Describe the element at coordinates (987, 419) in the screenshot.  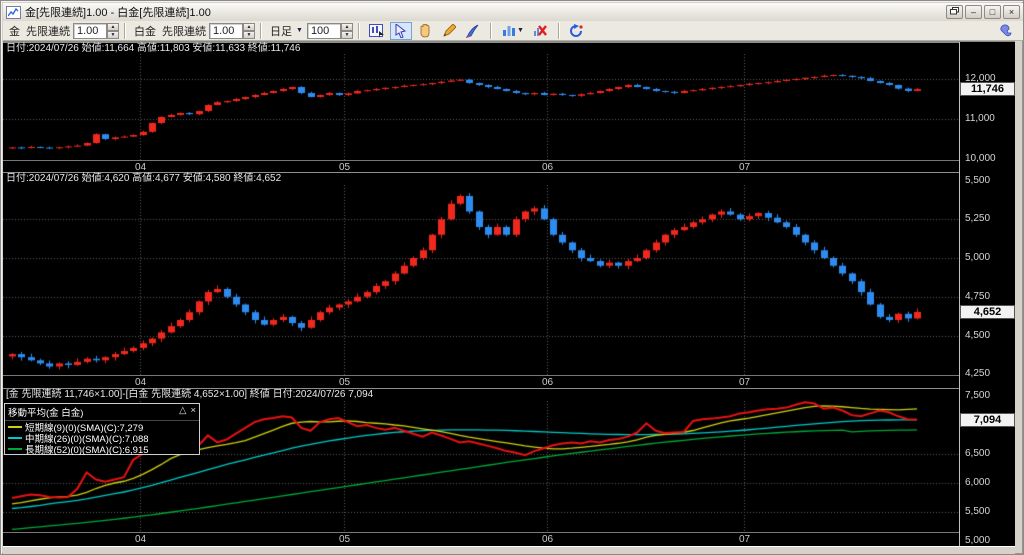
I see `last-price-box: 7,094` at that location.